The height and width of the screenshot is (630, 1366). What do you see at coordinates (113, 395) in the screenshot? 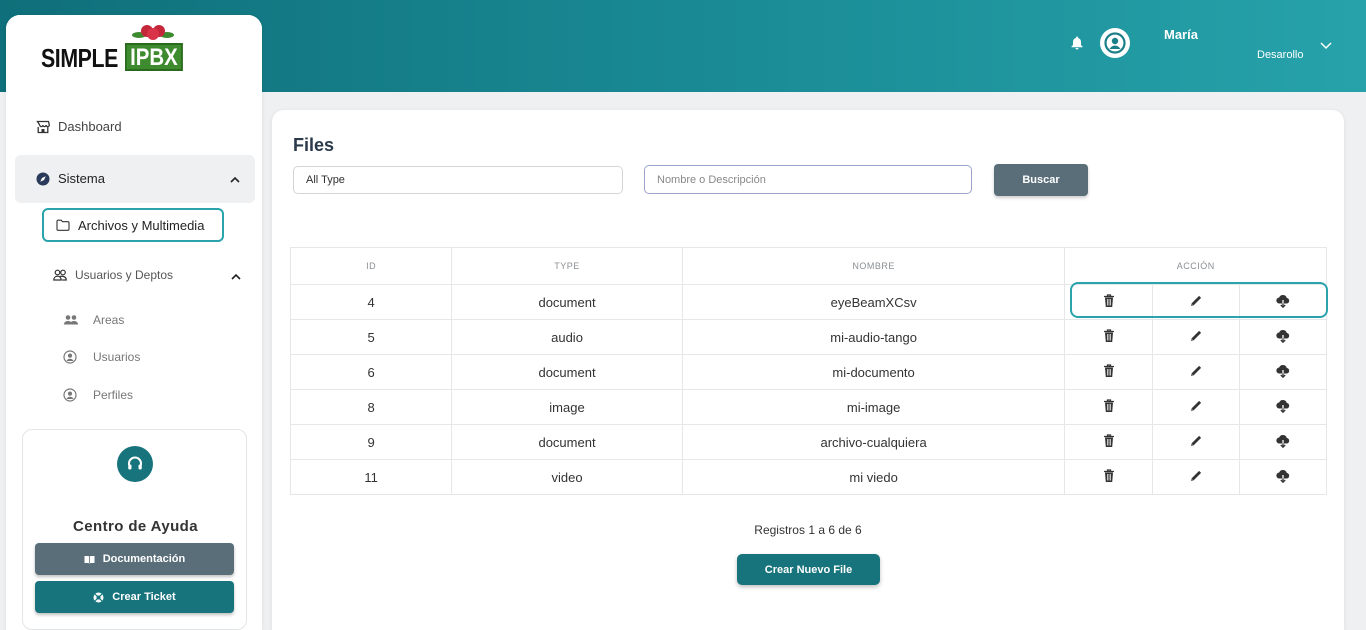
I see `sidebar-item-label: Perfiles` at bounding box center [113, 395].